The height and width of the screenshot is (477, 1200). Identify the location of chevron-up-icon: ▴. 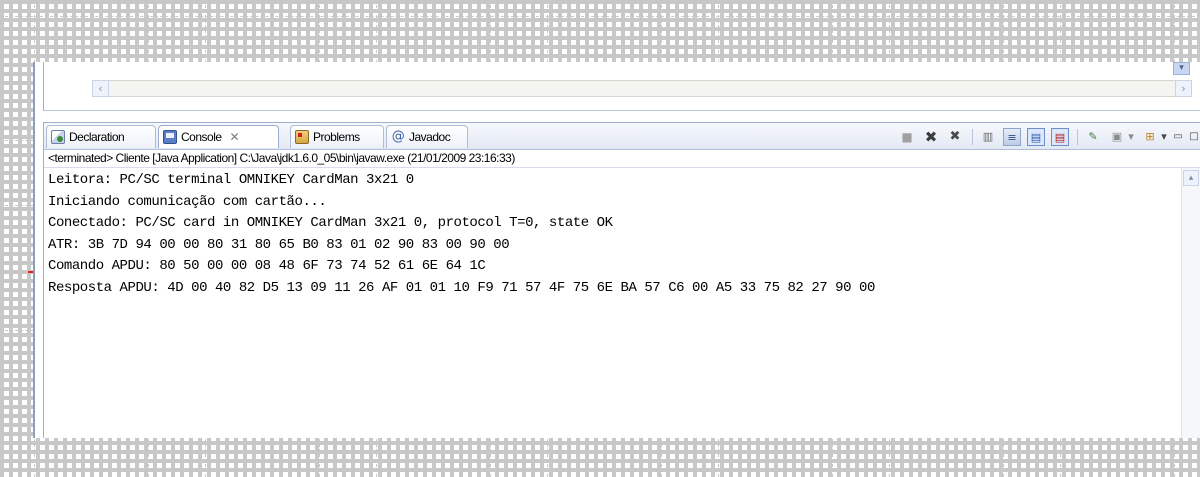
(1191, 178).